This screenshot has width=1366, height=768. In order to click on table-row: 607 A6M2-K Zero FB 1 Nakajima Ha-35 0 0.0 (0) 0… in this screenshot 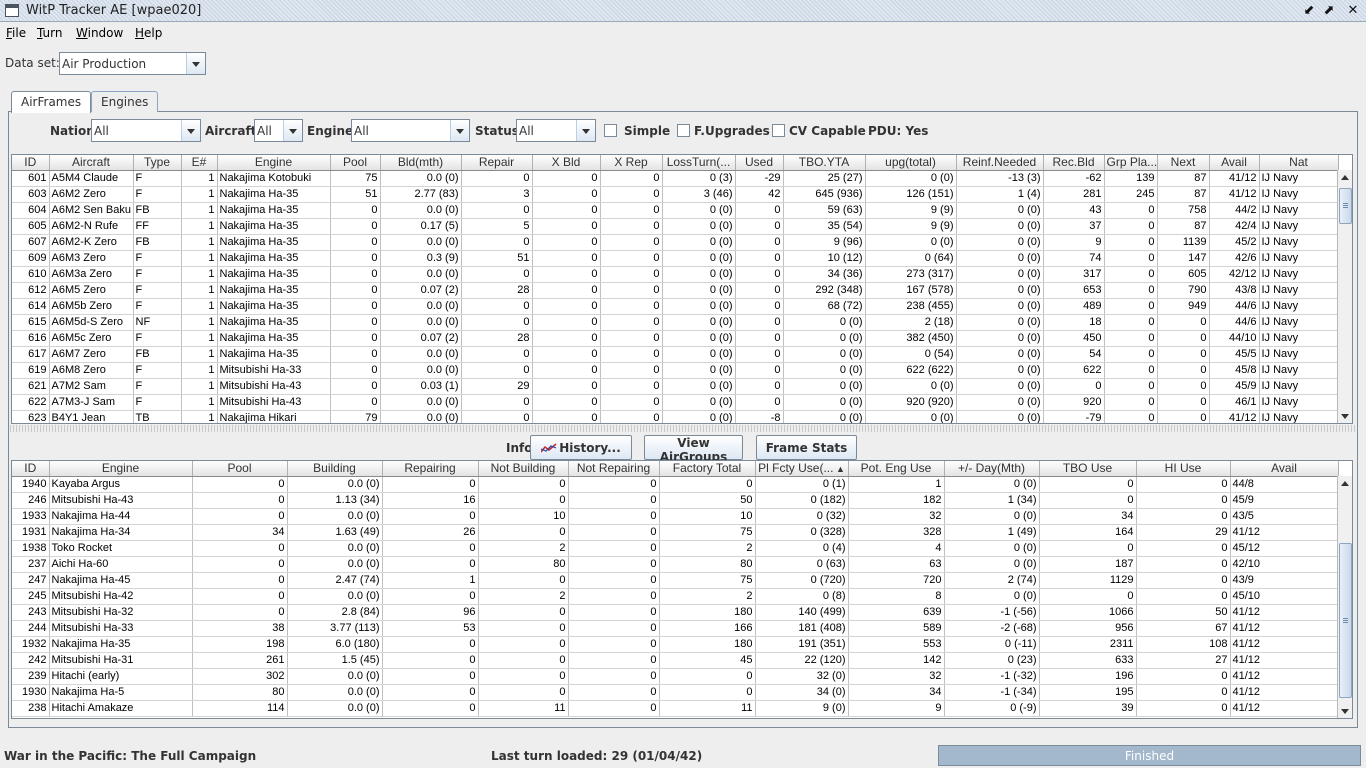, I will do `click(675, 242)`.